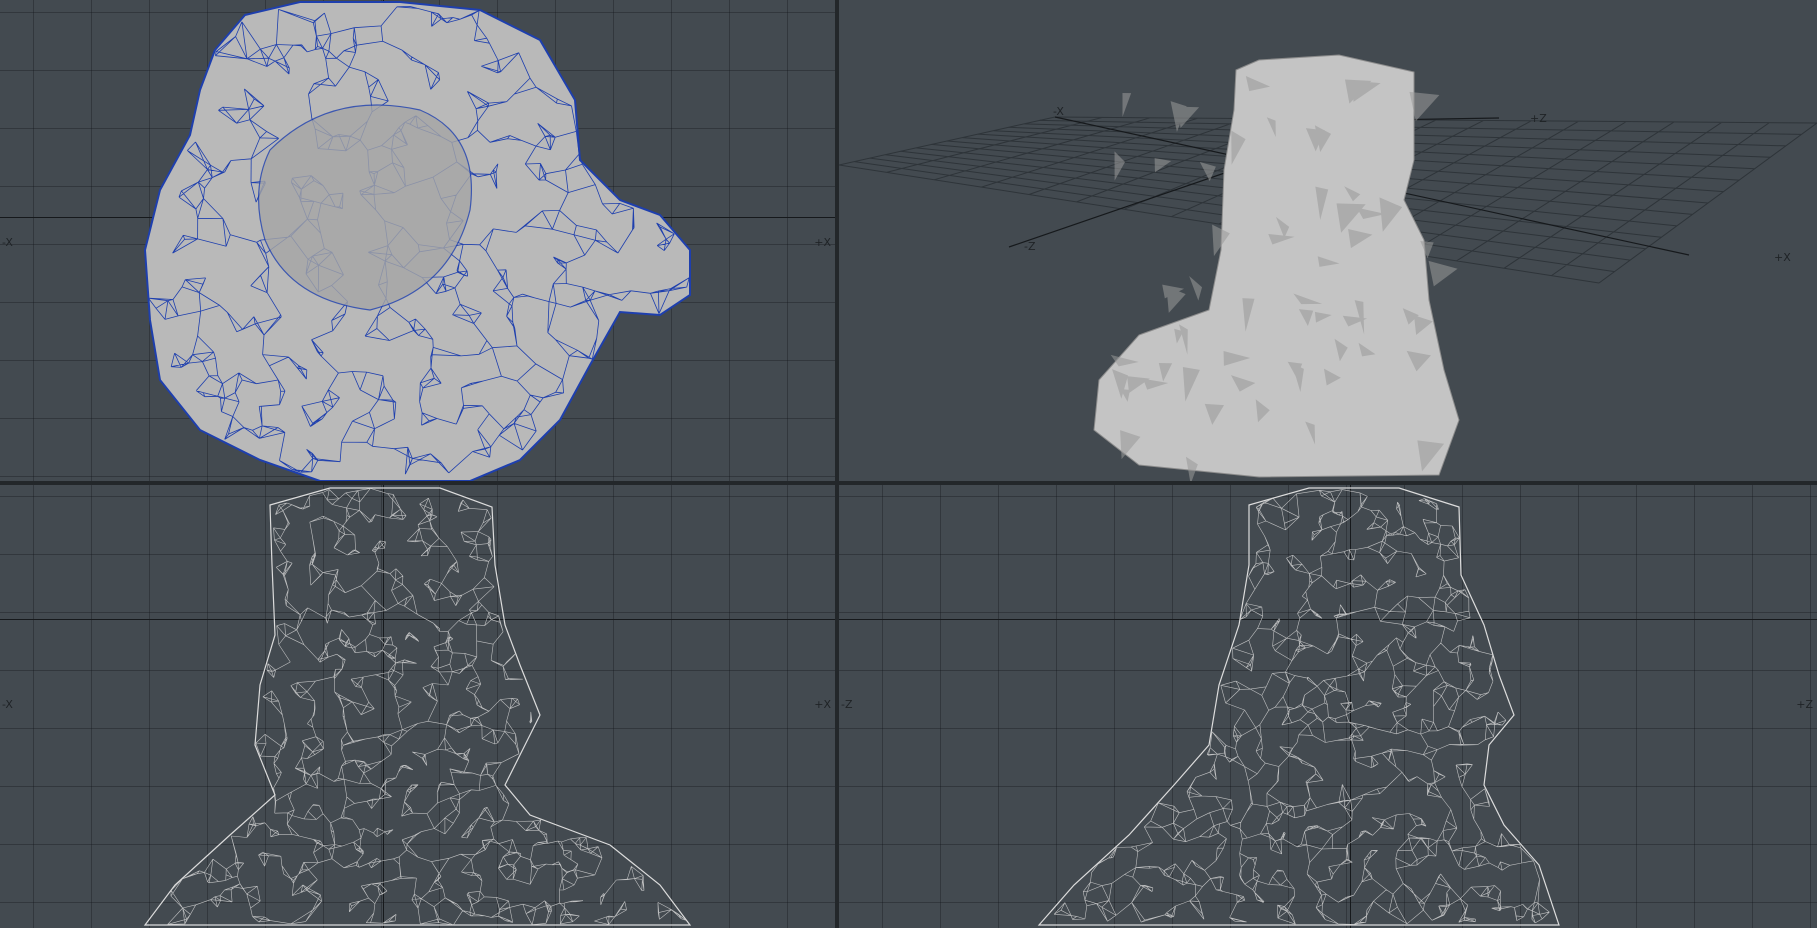  Describe the element at coordinates (1538, 118) in the screenshot. I see `axis-label-z-pos: +Z` at that location.